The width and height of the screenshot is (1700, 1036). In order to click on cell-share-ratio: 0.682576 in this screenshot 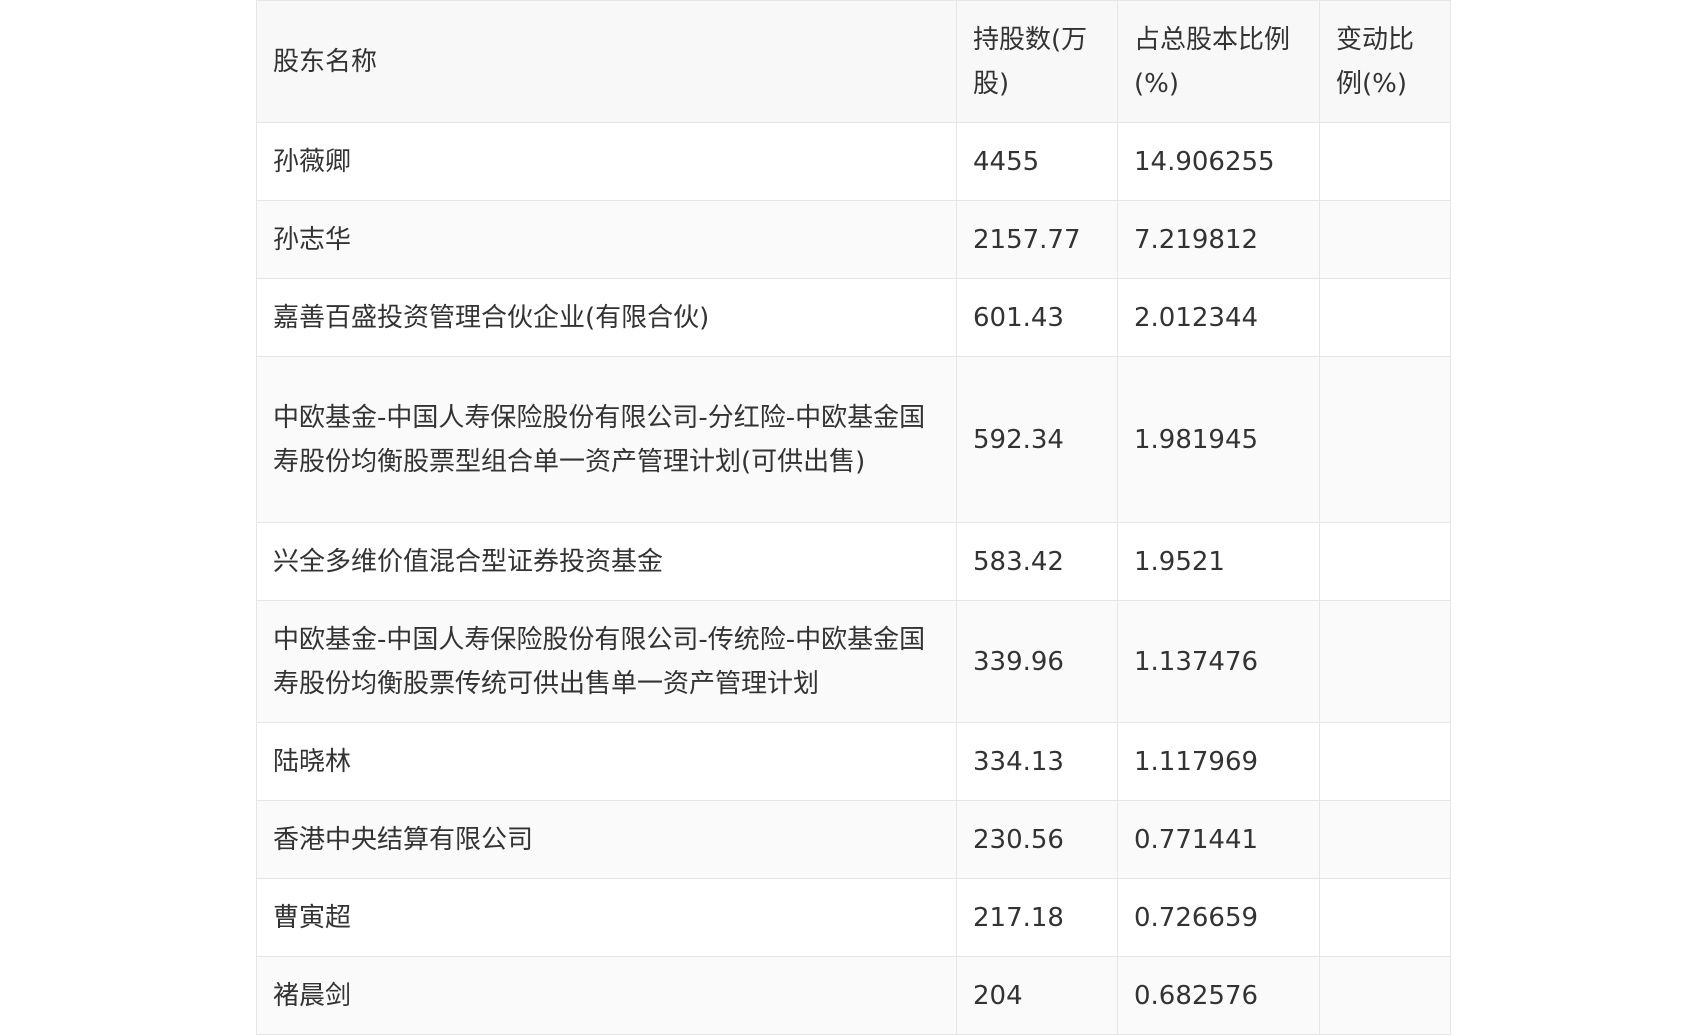, I will do `click(1218, 995)`.